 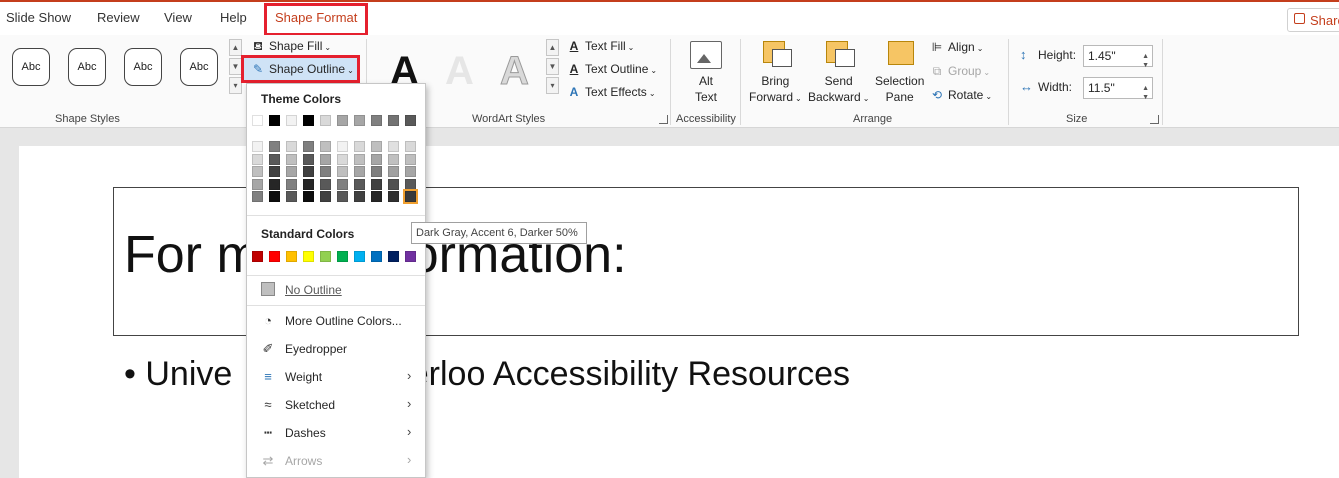 I want to click on wordart-style-2: A, so click(x=459, y=71).